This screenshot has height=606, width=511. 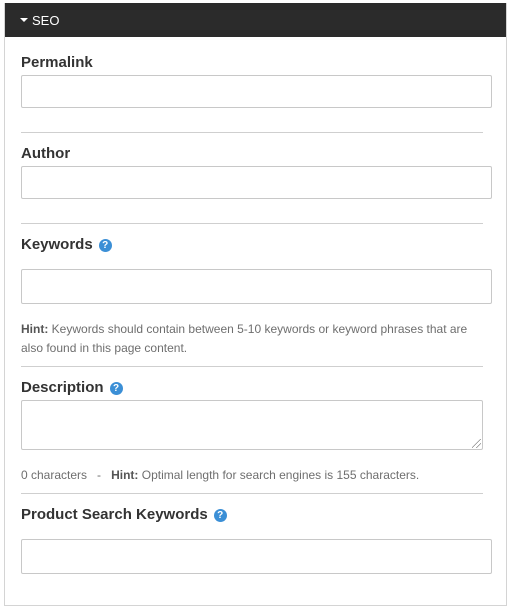 I want to click on description-label: Description?, so click(x=72, y=387).